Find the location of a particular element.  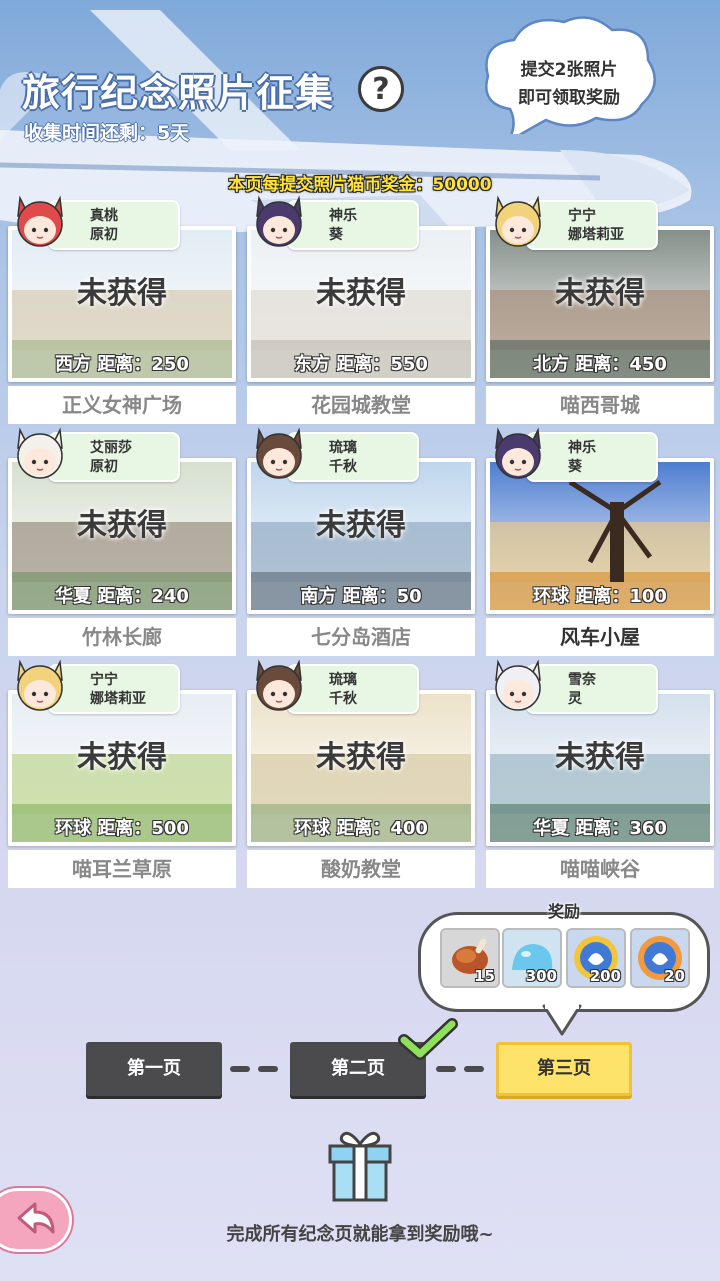

photo-card: 未获得 华夏 距离：360 雪奈 灵 喵喵峡谷 is located at coordinates (600, 773).